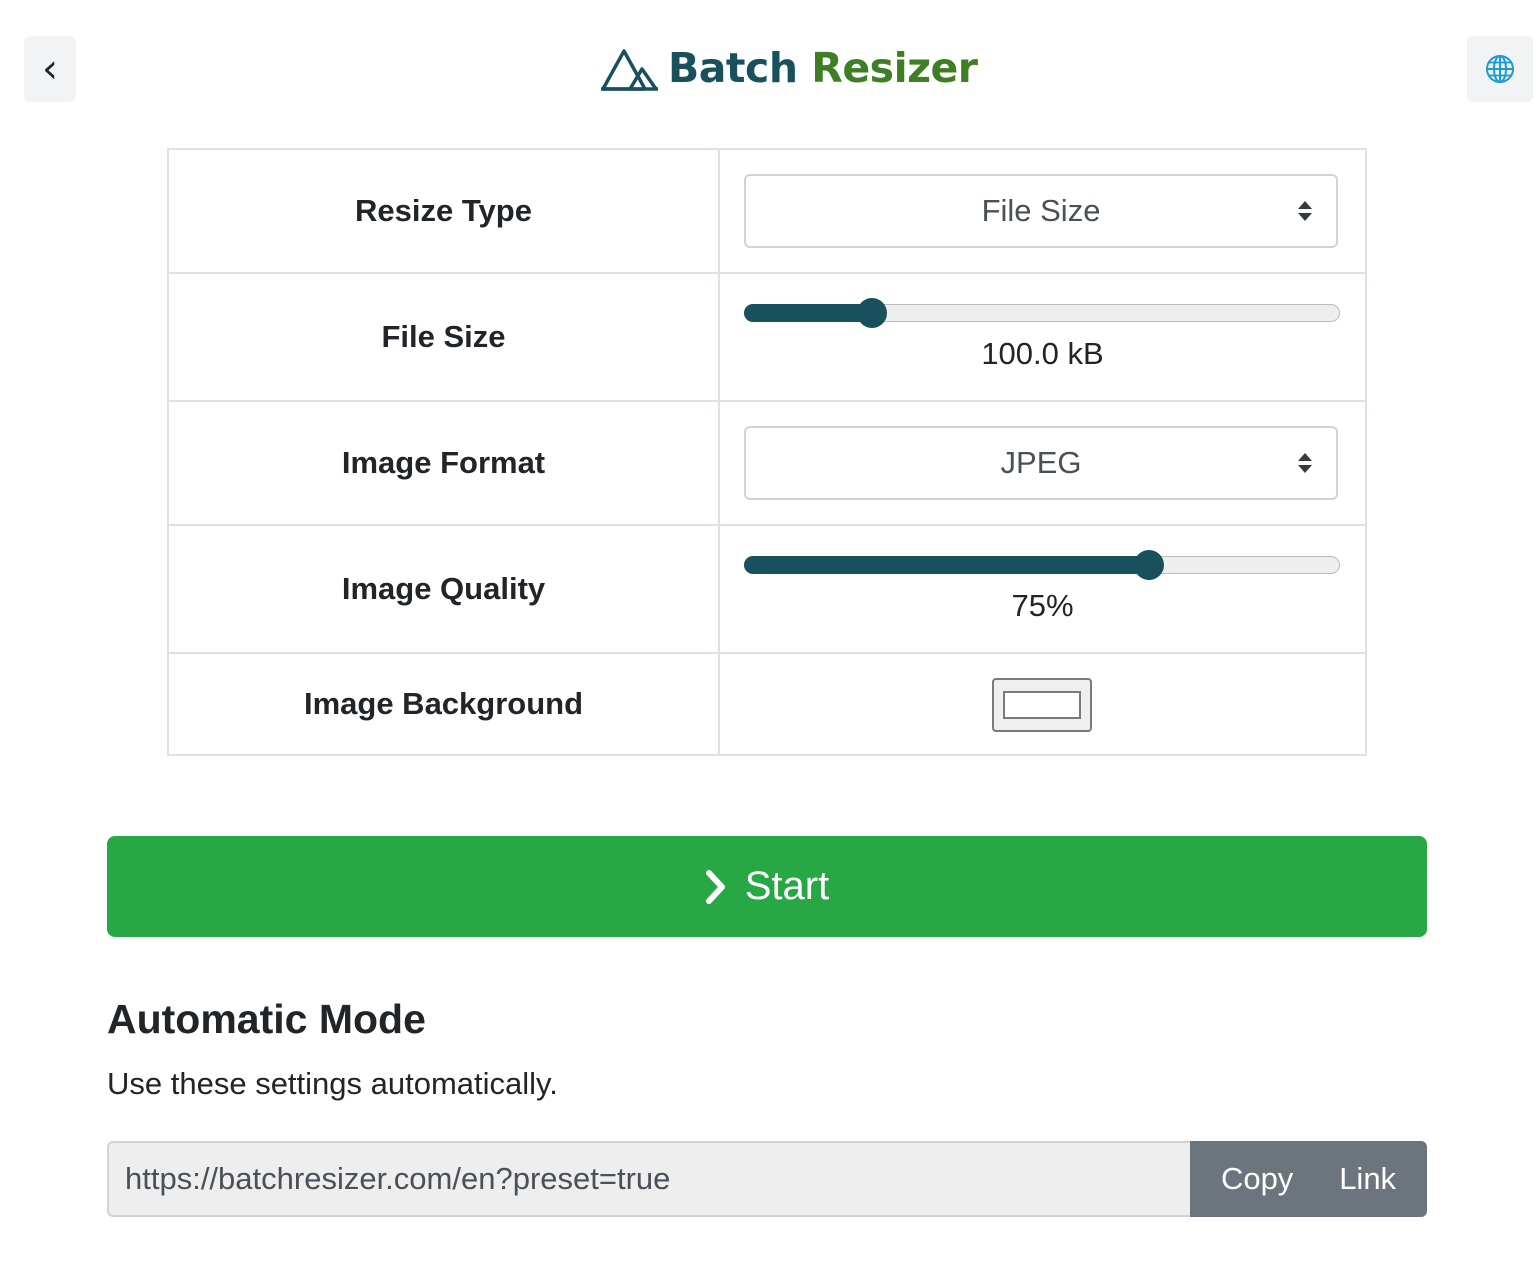 Image resolution: width=1538 pixels, height=1278 pixels. I want to click on image-format-label: Image Format, so click(443, 463).